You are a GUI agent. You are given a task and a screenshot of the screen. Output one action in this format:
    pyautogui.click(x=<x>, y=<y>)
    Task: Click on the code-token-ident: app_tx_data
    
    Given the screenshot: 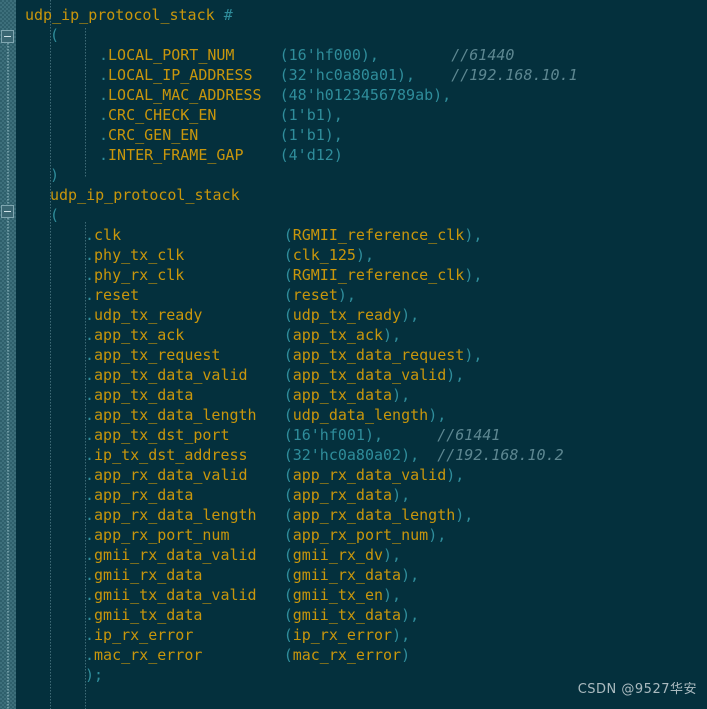 What is the action you would take?
    pyautogui.click(x=342, y=395)
    